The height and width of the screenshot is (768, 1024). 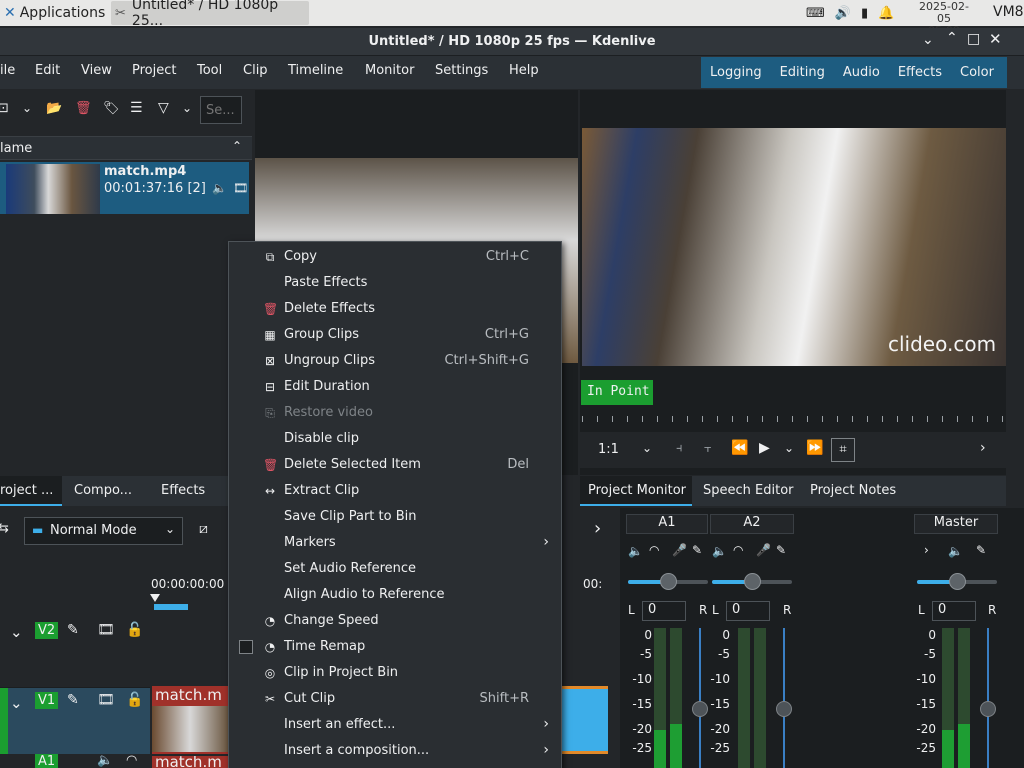 What do you see at coordinates (52, 13) in the screenshot?
I see `applications-menu: ✕ Applications` at bounding box center [52, 13].